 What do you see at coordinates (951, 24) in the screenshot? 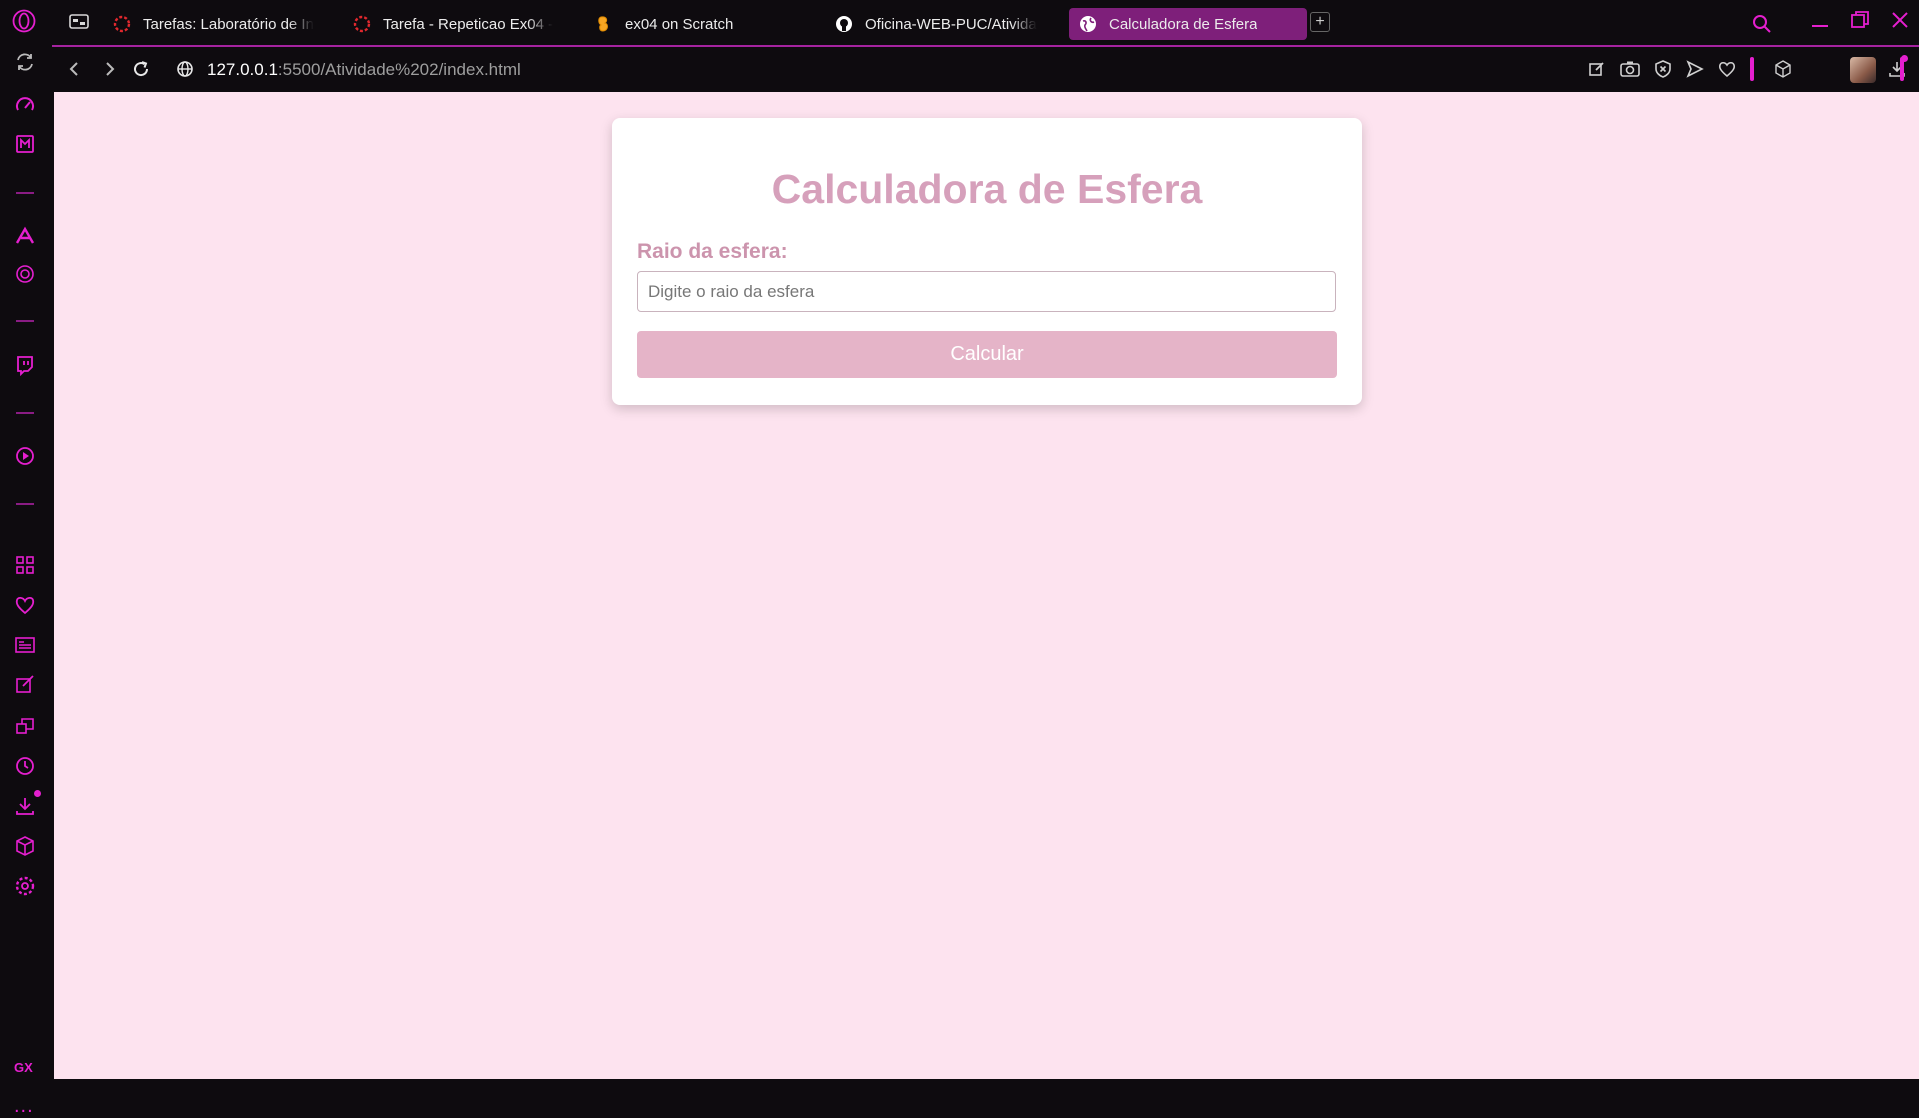
I see `tab-label: Oficina-WEB-PUC/Ativida` at bounding box center [951, 24].